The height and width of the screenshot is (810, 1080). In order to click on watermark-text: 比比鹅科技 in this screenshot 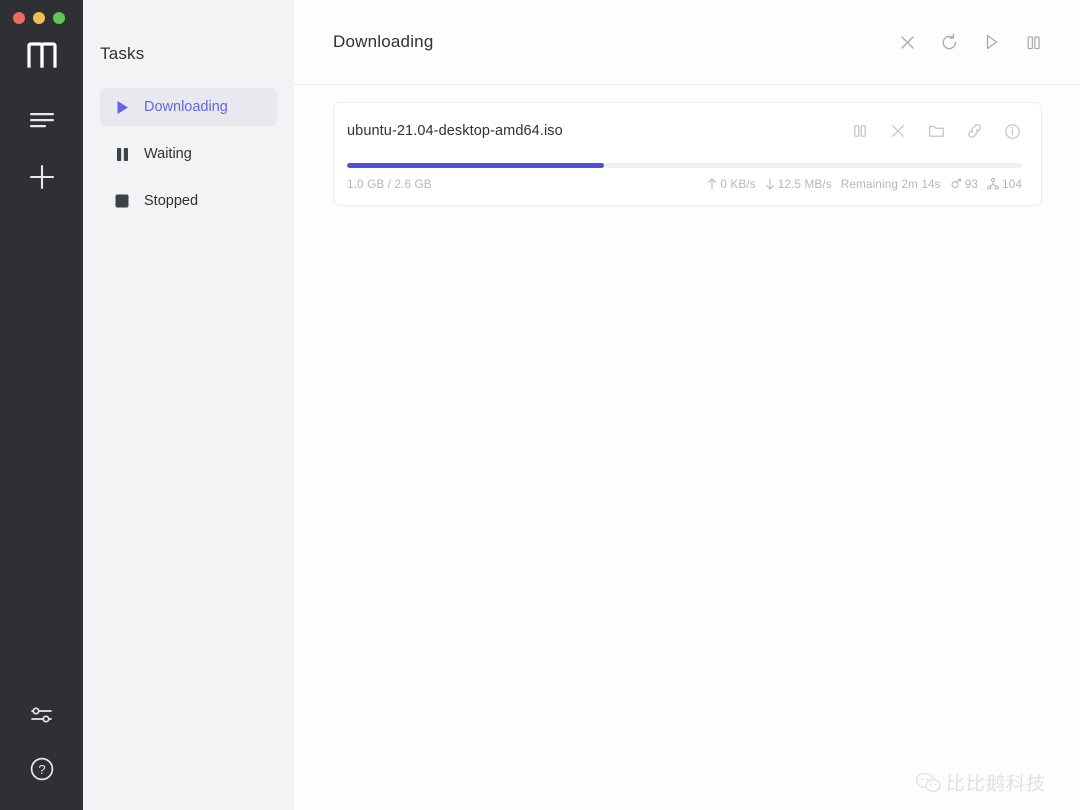, I will do `click(996, 784)`.